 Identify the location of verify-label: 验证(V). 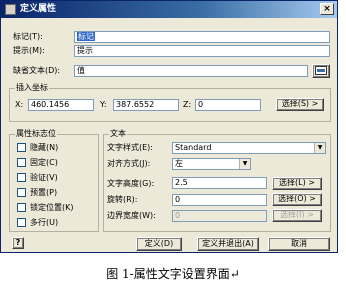
(44, 177).